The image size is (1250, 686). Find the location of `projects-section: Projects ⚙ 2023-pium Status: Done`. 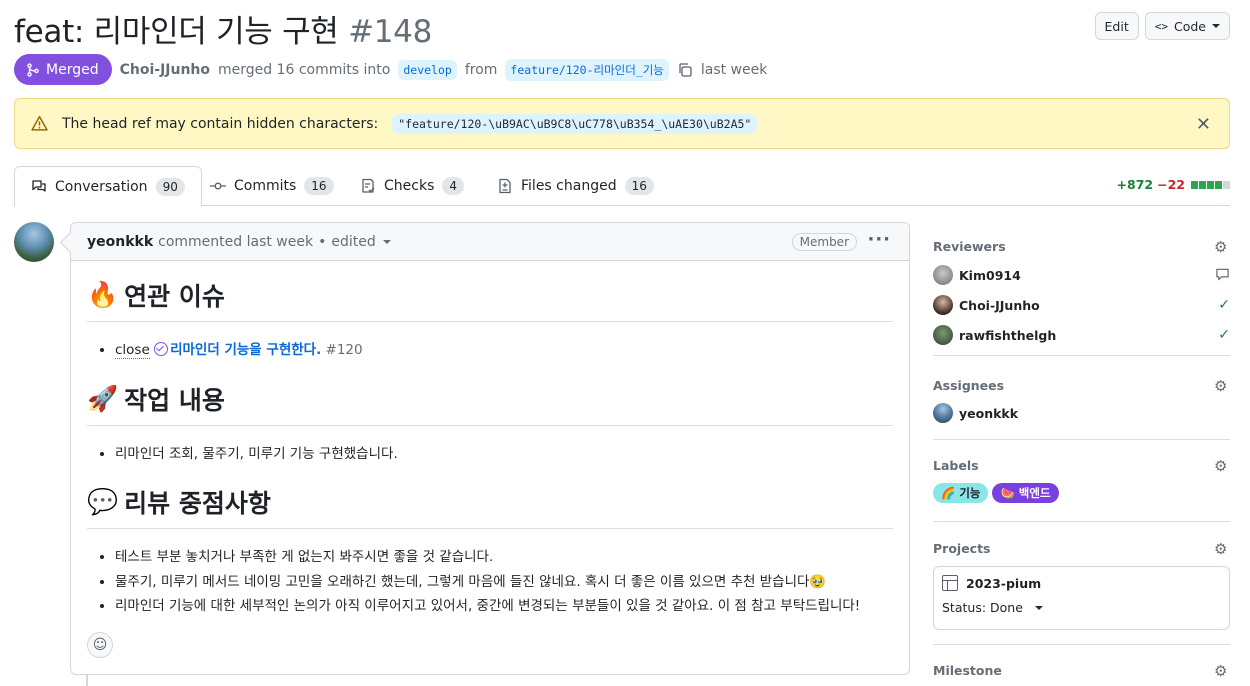

projects-section: Projects ⚙ 2023-pium Status: Done is located at coordinates (1081, 583).